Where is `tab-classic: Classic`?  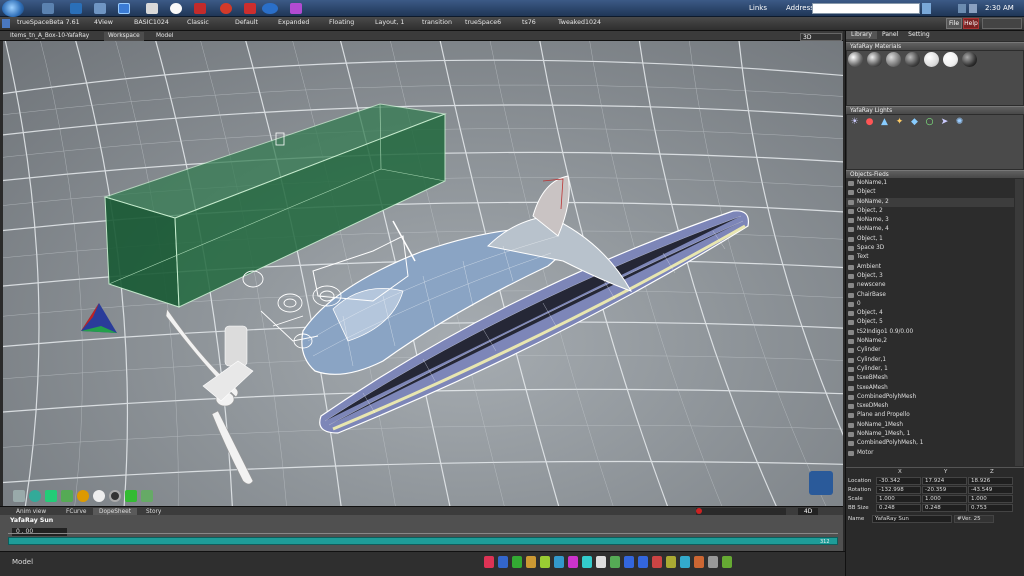 tab-classic: Classic is located at coordinates (198, 24).